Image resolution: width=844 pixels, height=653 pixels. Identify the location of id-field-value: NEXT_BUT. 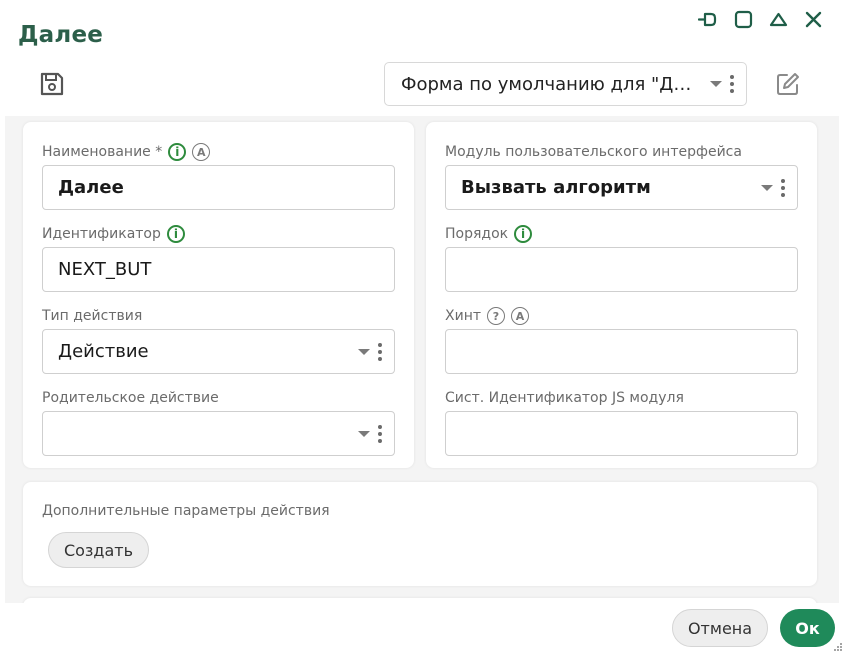
(105, 269).